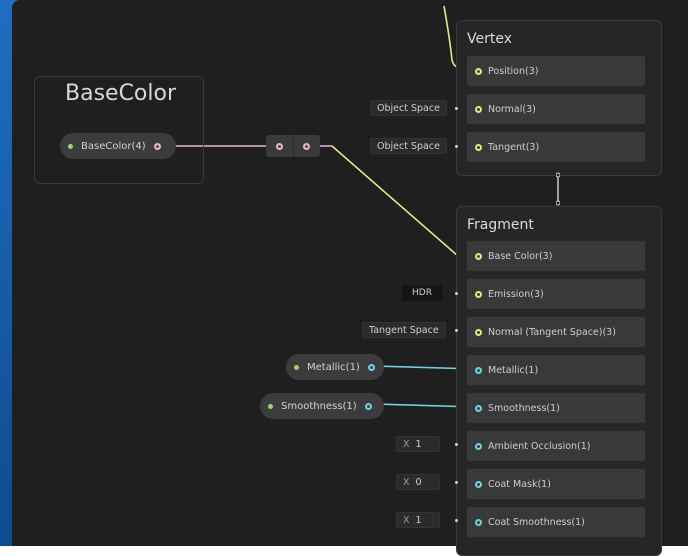 The image size is (688, 556). What do you see at coordinates (516, 294) in the screenshot?
I see `slot-label: Emission(3)` at bounding box center [516, 294].